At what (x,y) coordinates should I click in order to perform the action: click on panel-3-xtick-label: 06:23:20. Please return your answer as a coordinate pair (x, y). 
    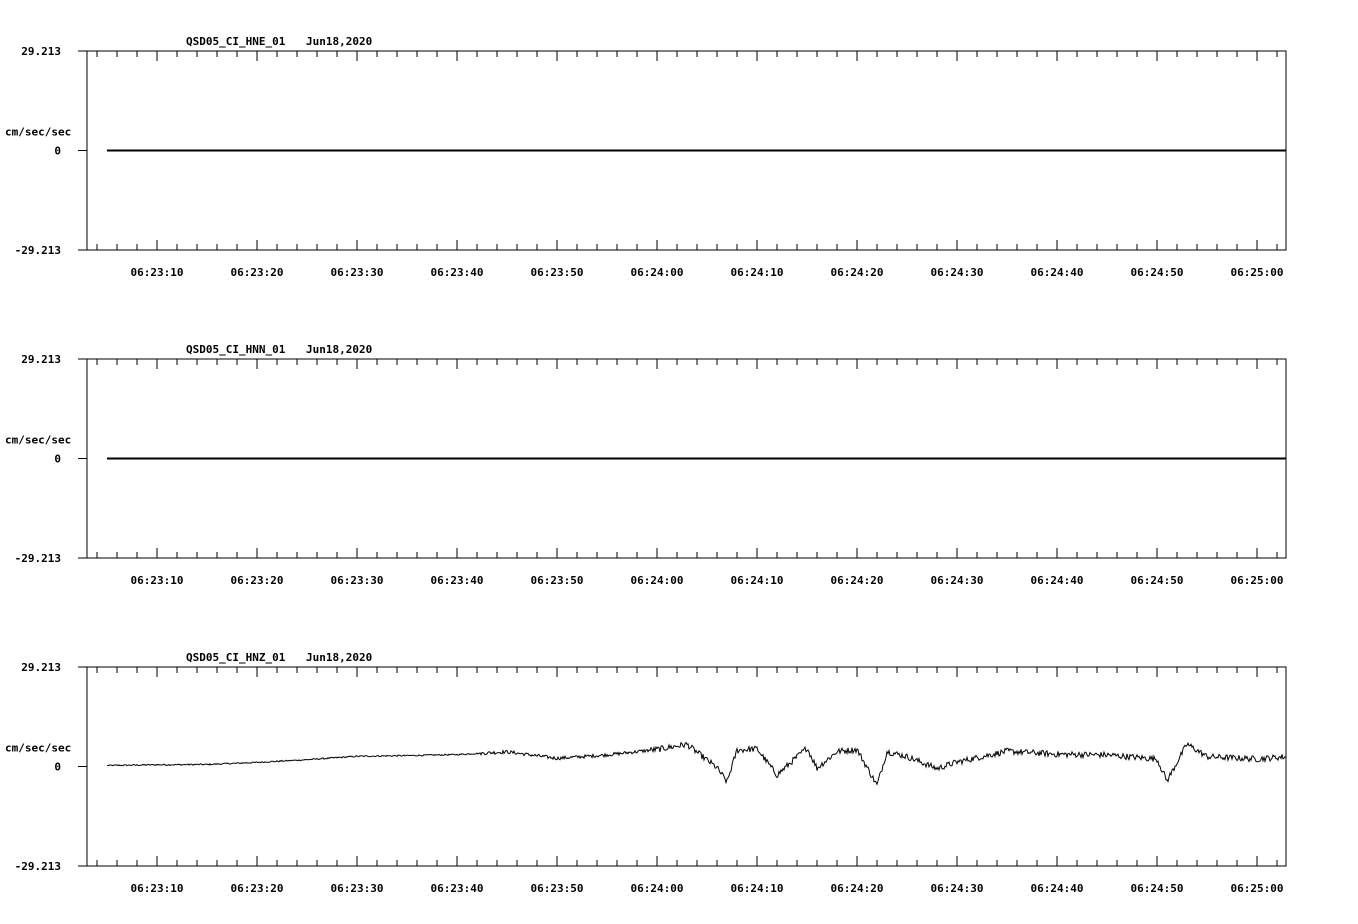
    Looking at the image, I should click on (257, 888).